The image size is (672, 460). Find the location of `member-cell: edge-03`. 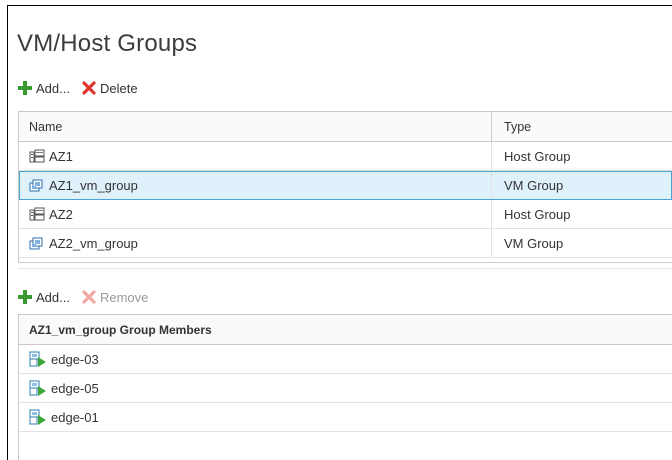

member-cell: edge-03 is located at coordinates (59, 359).